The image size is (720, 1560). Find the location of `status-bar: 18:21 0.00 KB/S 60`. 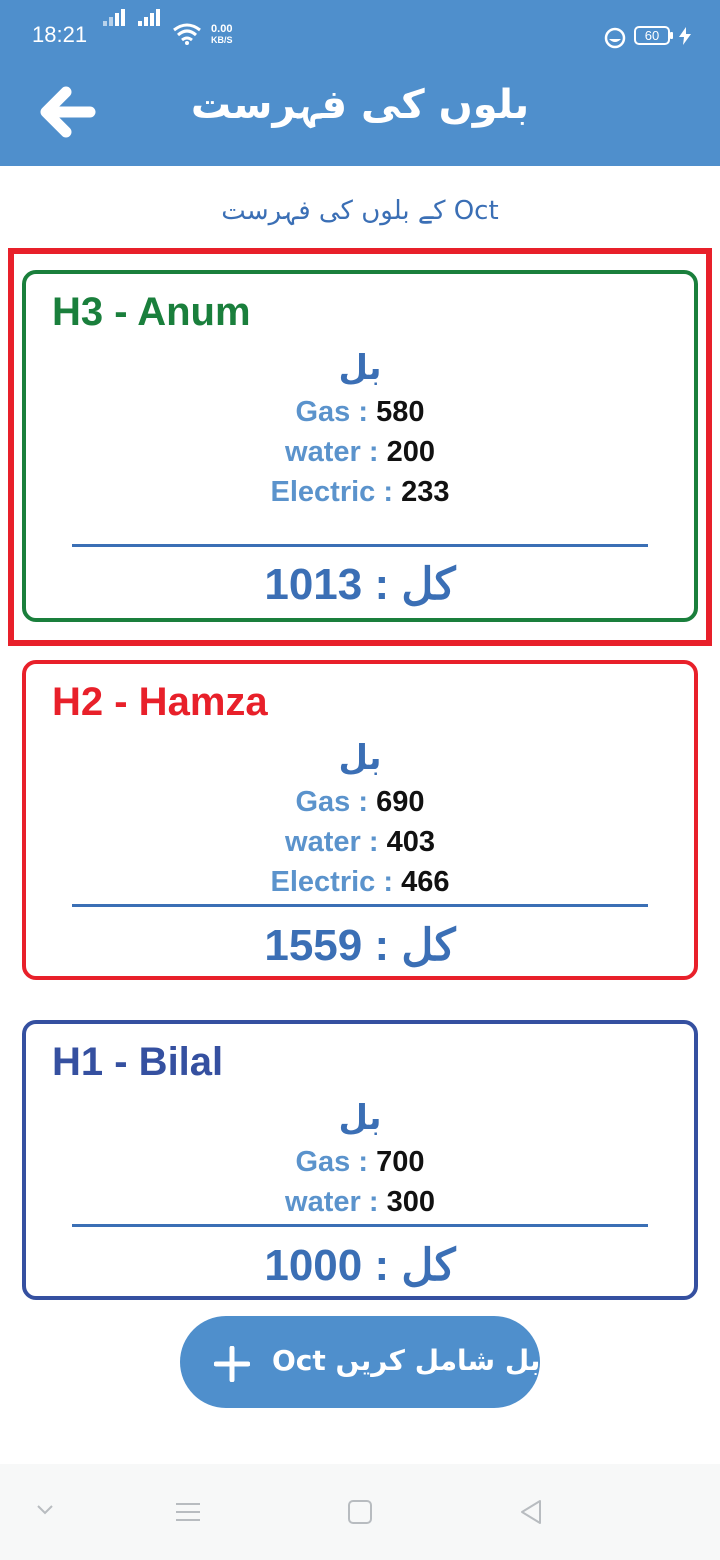

status-bar: 18:21 0.00 KB/S 60 is located at coordinates (360, 37).